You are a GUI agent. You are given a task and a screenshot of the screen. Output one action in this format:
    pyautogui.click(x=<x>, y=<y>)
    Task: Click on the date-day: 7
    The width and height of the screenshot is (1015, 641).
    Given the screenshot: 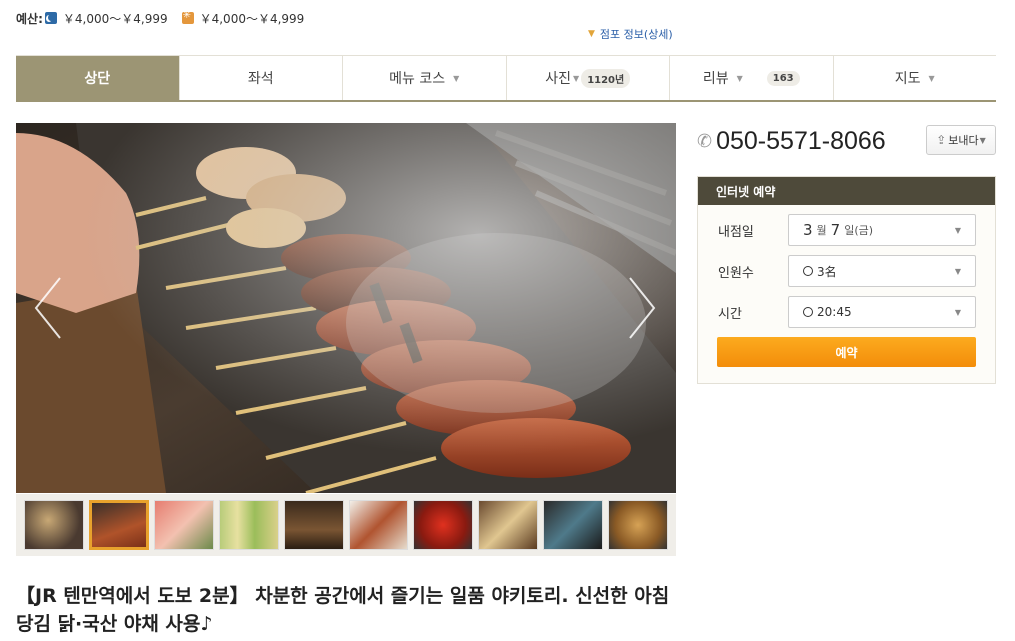 What is the action you would take?
    pyautogui.click(x=835, y=230)
    